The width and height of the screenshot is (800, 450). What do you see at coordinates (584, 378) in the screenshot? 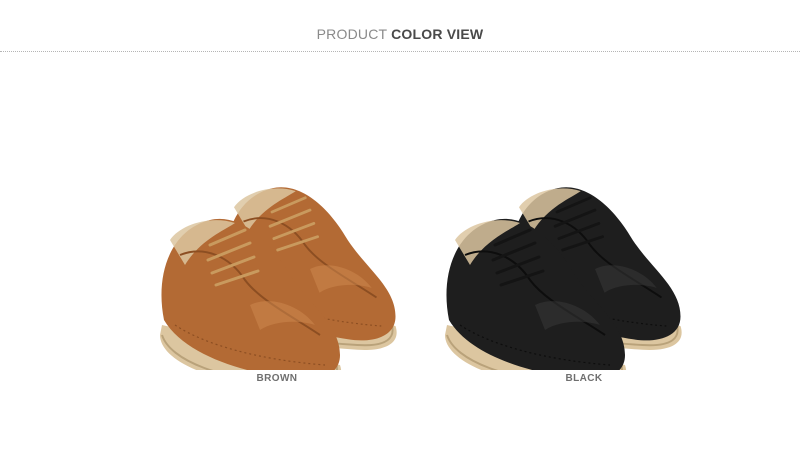
I see `color-label-black: BLACK` at bounding box center [584, 378].